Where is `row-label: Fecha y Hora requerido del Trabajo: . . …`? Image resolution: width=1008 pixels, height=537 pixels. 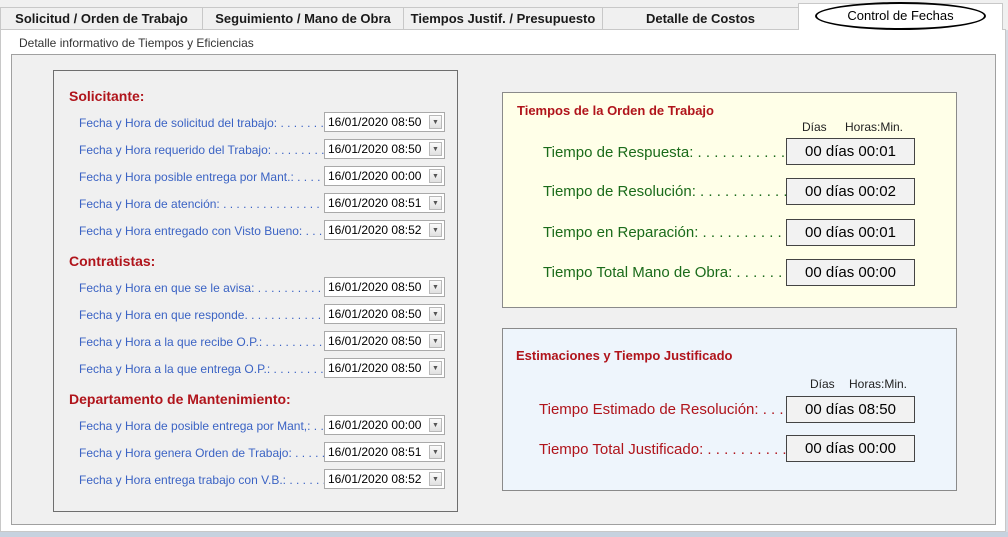
row-label: Fecha y Hora requerido del Trabajo: . . … is located at coordinates (201, 150).